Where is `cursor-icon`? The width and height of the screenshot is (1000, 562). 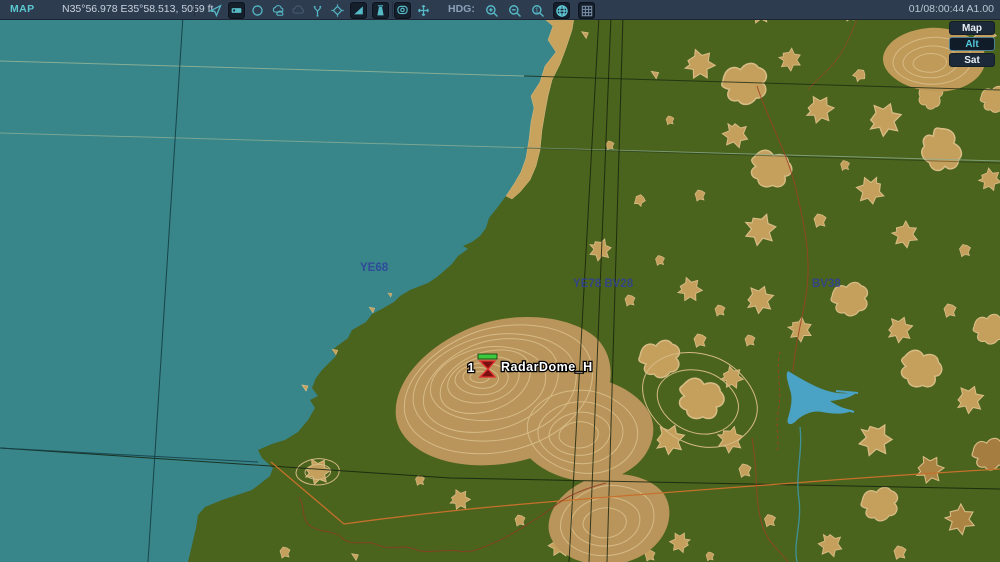
cursor-icon is located at coordinates (215, 10).